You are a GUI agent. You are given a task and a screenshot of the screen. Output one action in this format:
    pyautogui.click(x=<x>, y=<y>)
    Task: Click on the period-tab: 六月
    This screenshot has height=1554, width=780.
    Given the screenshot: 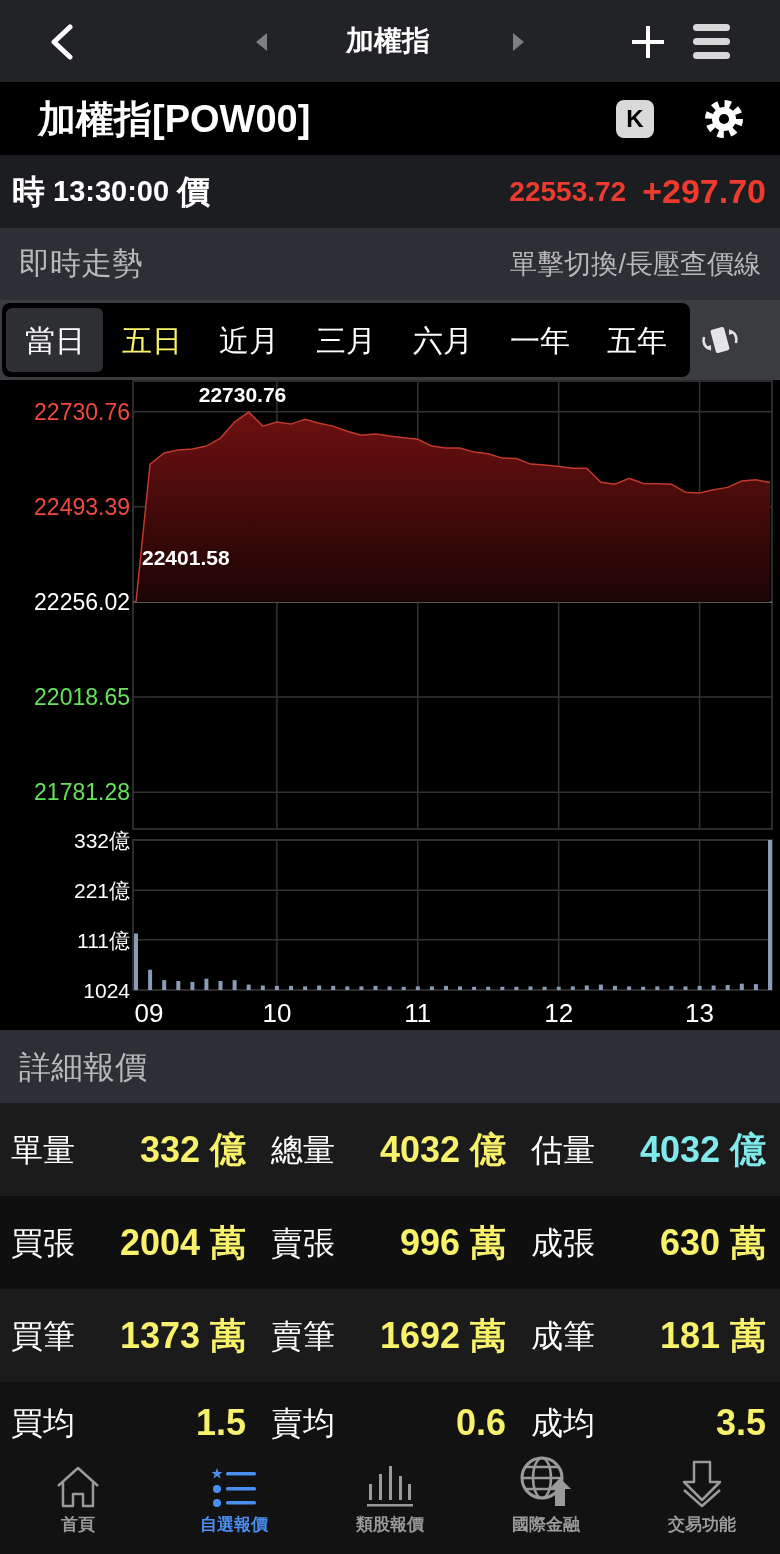 What is the action you would take?
    pyautogui.click(x=442, y=340)
    